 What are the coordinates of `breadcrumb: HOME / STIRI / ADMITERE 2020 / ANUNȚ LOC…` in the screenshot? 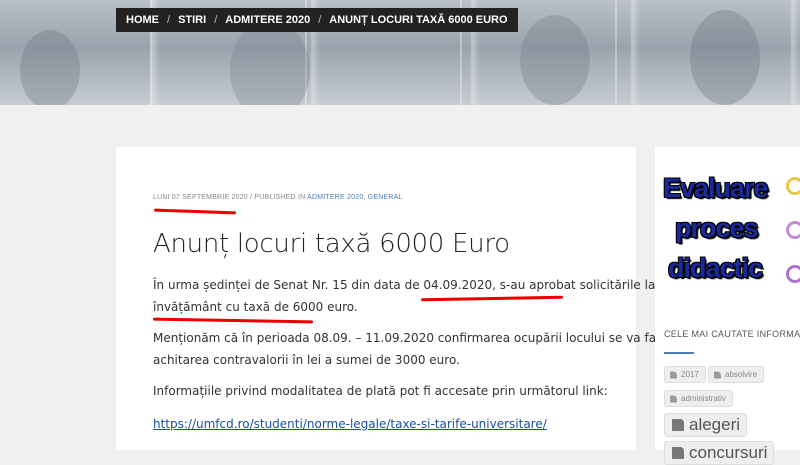 It's located at (317, 20).